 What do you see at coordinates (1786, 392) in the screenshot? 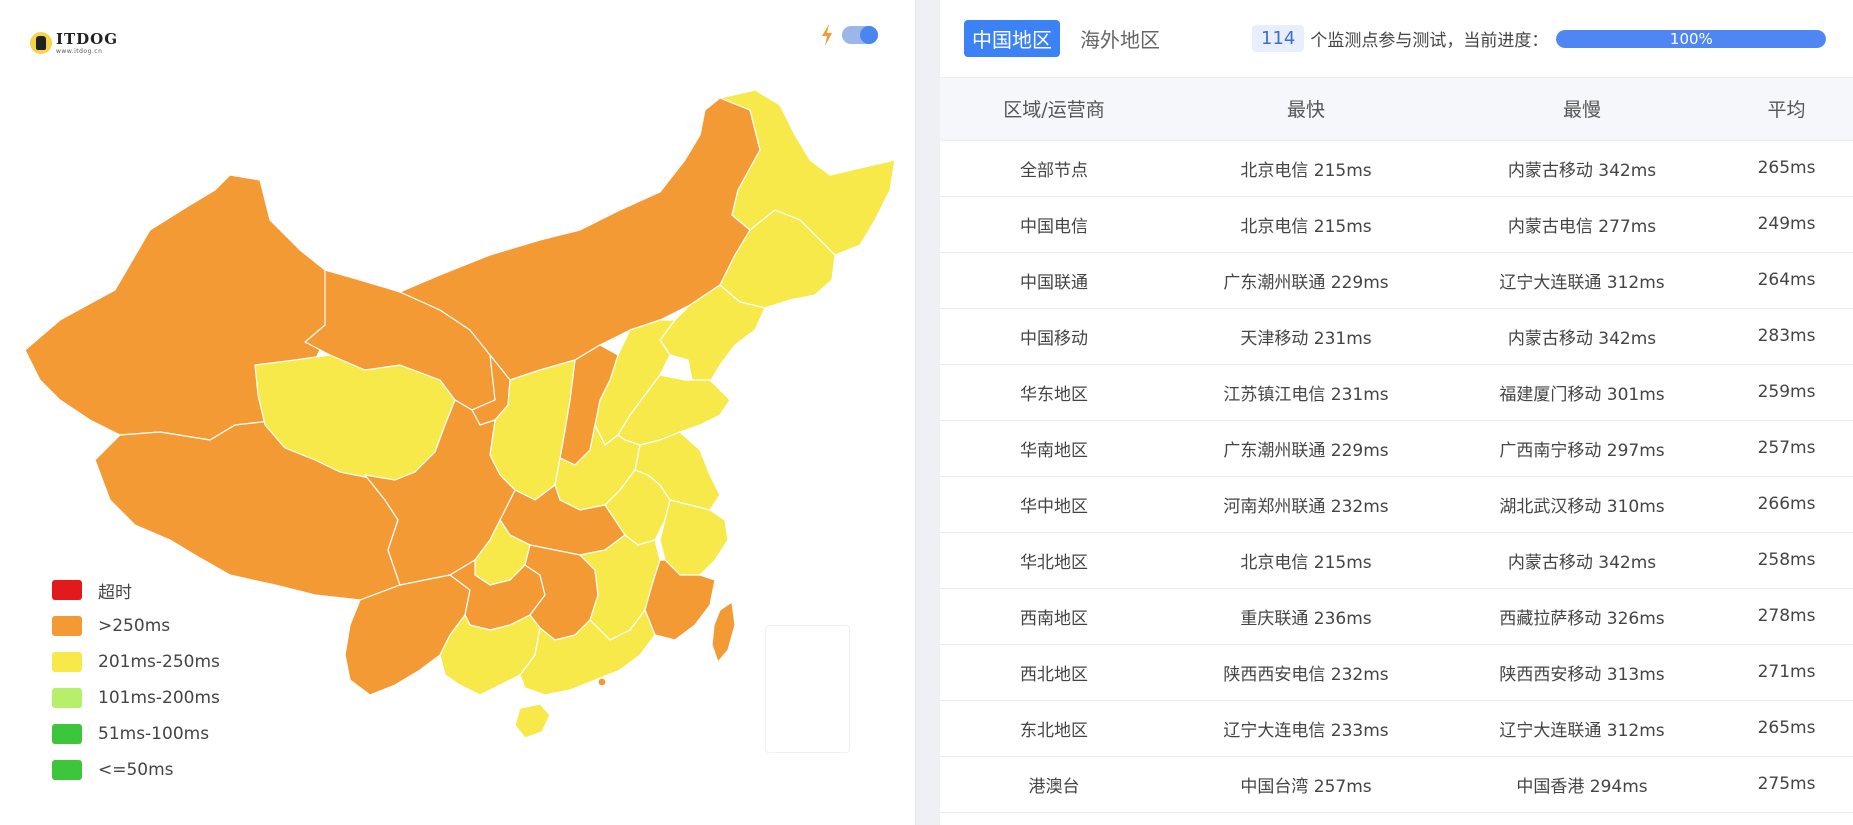
I see `cell-average: 259ms` at bounding box center [1786, 392].